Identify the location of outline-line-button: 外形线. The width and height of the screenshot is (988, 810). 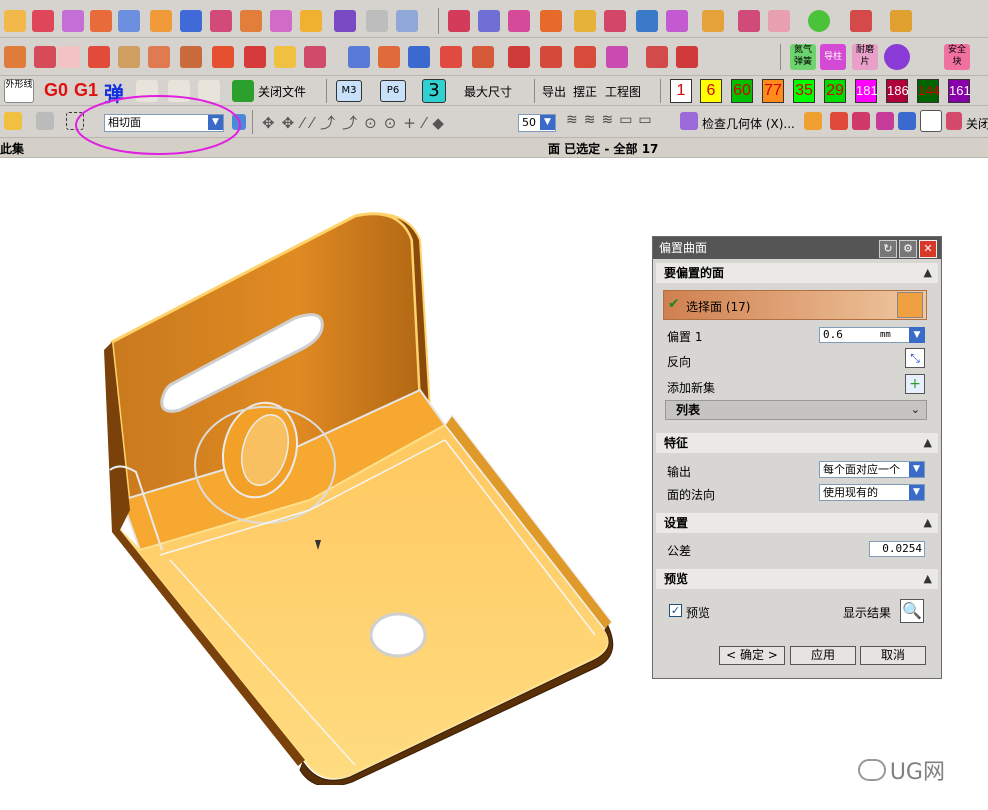
(19, 91).